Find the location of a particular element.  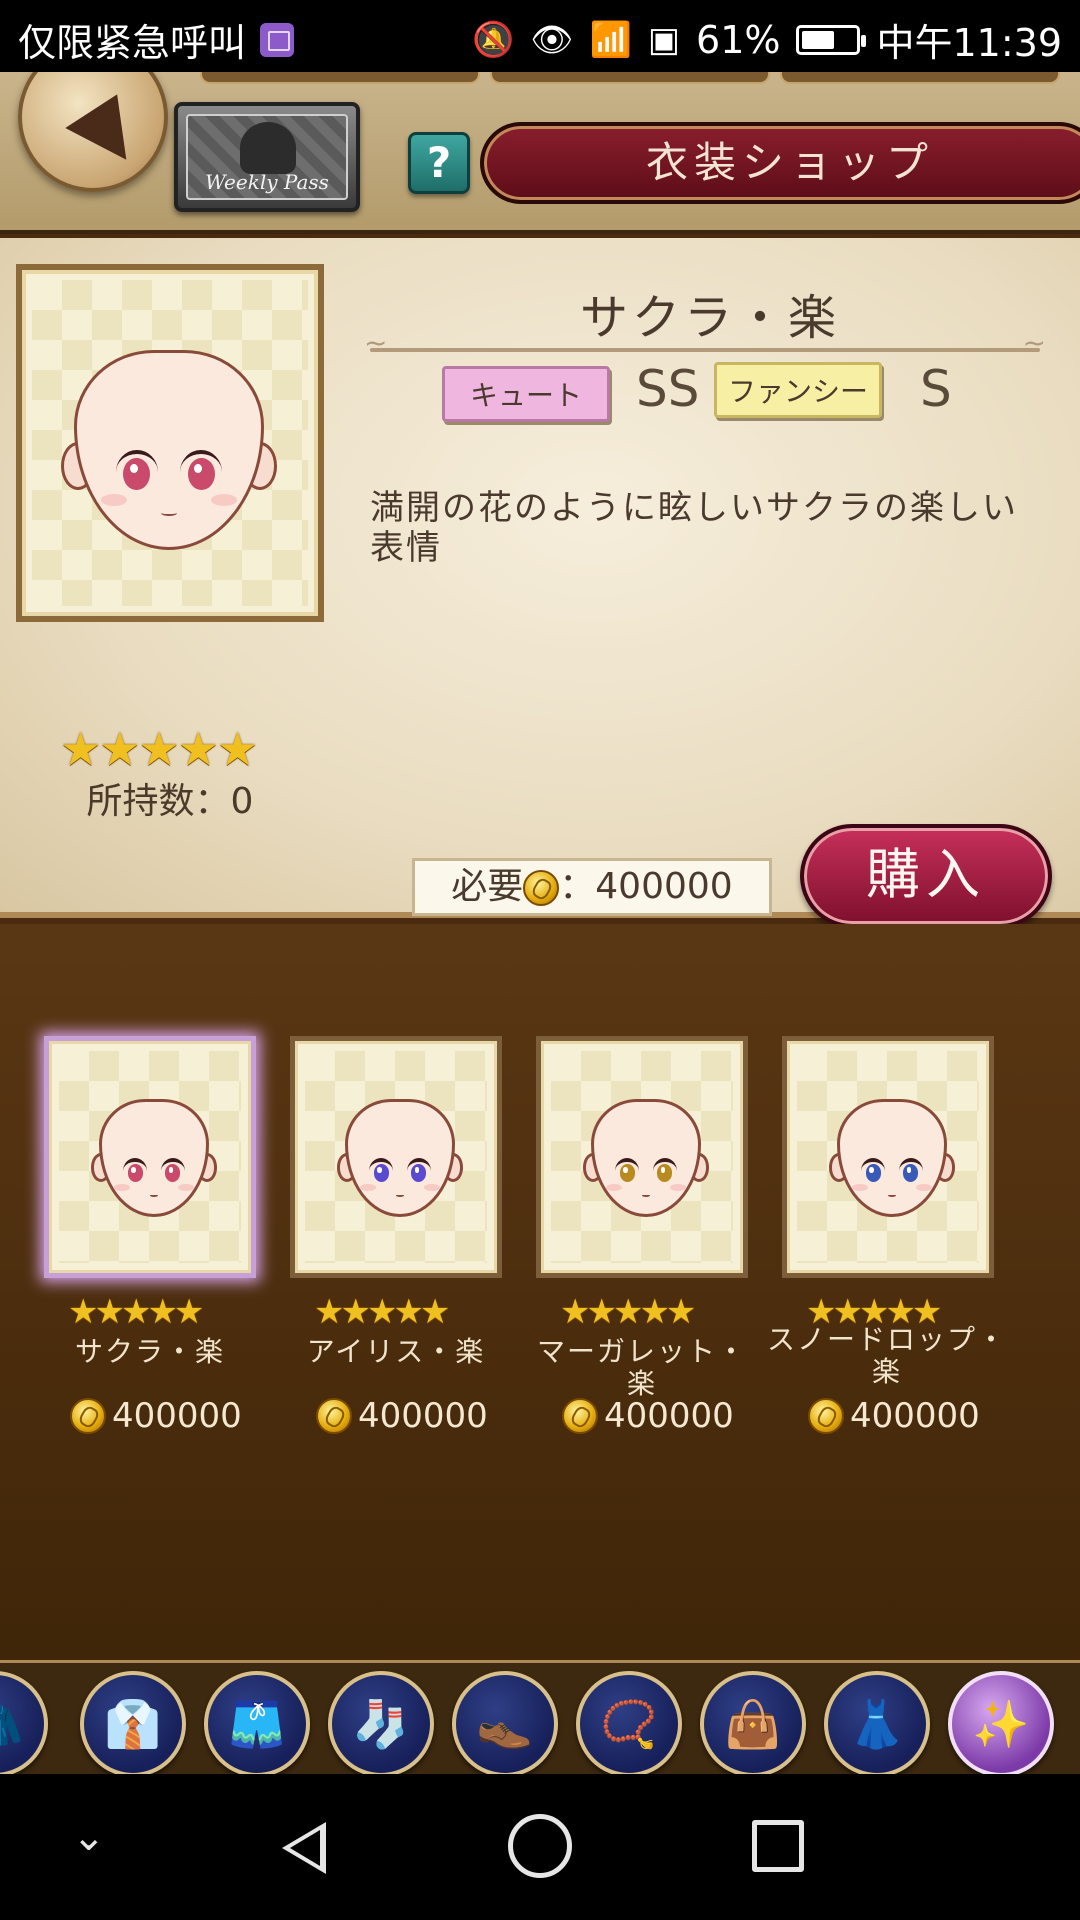

category-tab-bar: 🧥 👔 🩳 🧦 👞 📿 👜 👗 ✨ is located at coordinates (540, 1717).